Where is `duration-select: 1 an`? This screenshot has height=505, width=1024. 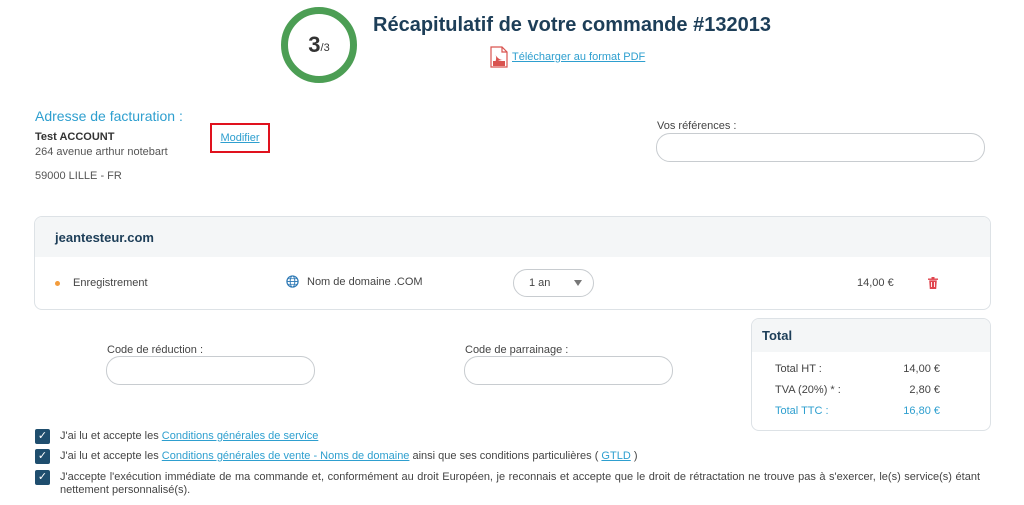 duration-select: 1 an is located at coordinates (553, 283).